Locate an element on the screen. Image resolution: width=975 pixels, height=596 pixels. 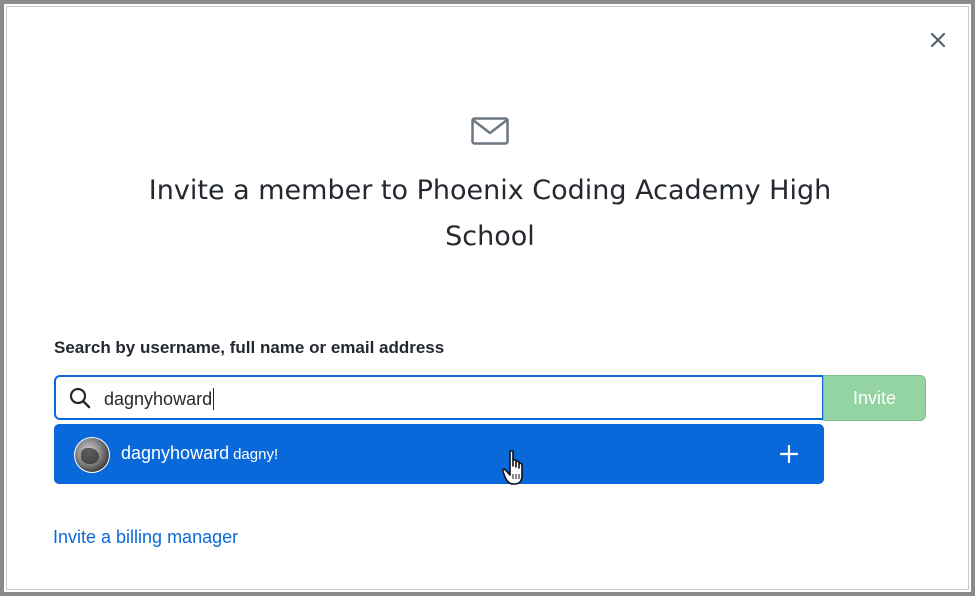
hand-pointer-cursor-icon is located at coordinates (516, 471).